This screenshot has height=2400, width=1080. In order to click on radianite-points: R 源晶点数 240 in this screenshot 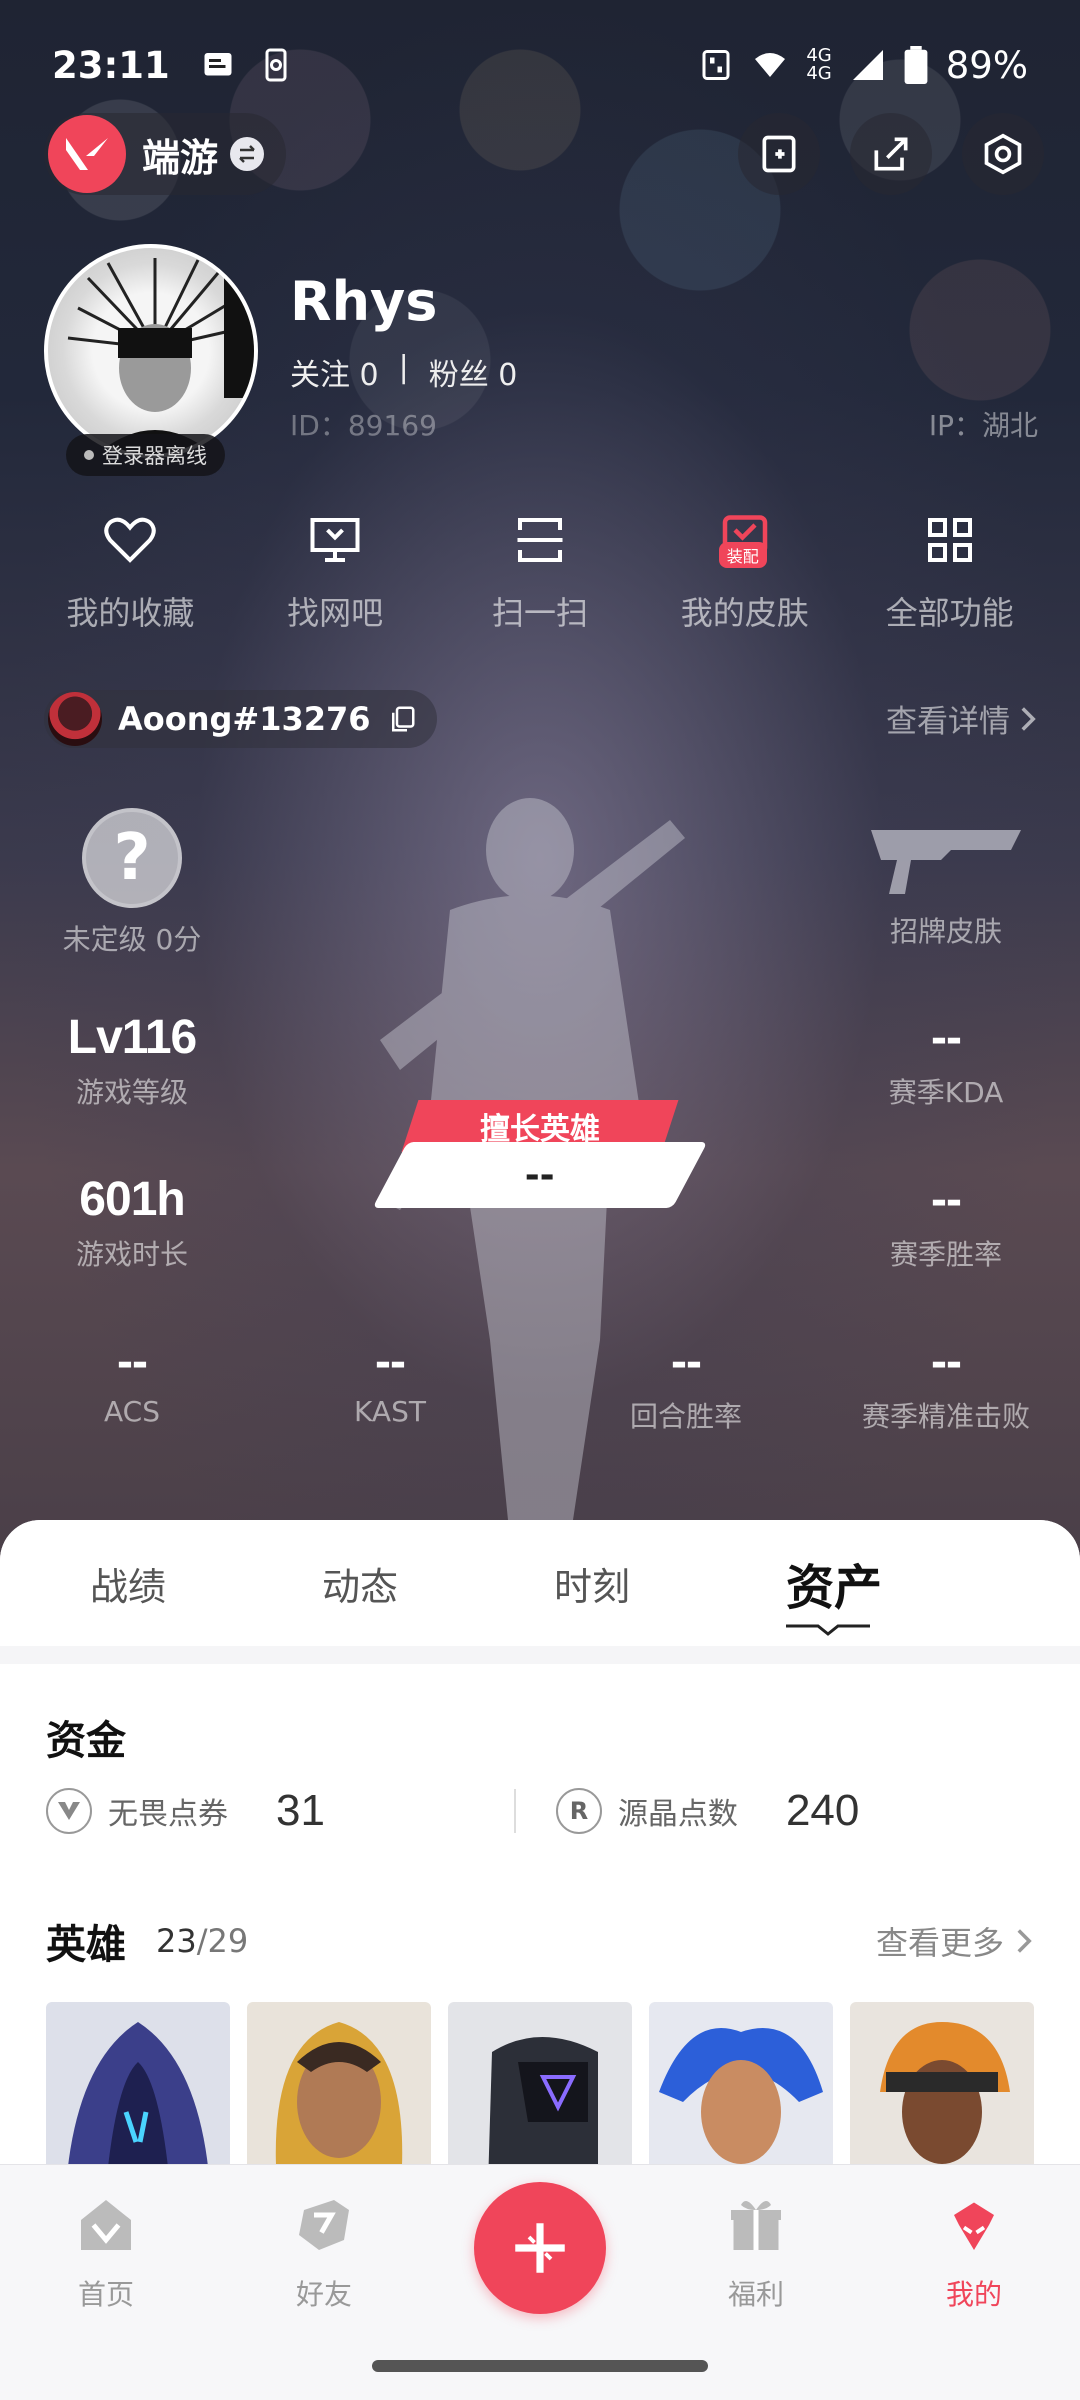, I will do `click(794, 1811)`.